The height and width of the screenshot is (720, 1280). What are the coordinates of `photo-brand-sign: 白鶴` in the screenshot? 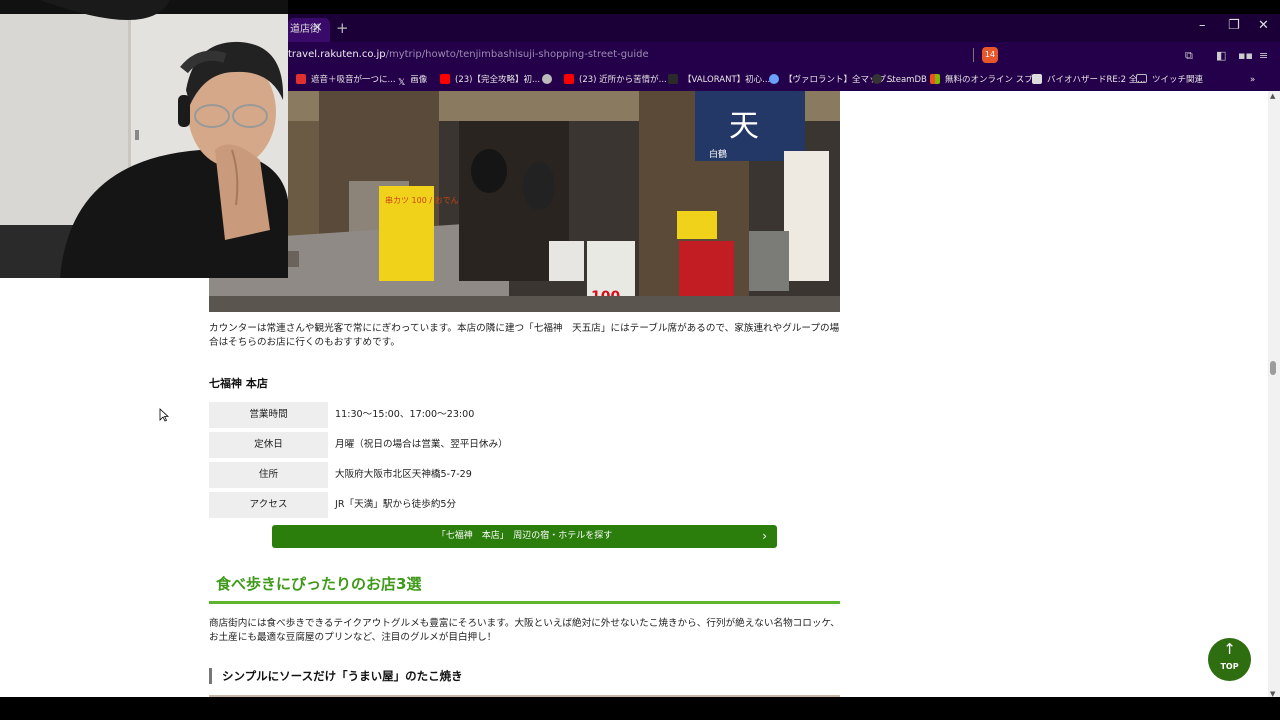 It's located at (718, 154).